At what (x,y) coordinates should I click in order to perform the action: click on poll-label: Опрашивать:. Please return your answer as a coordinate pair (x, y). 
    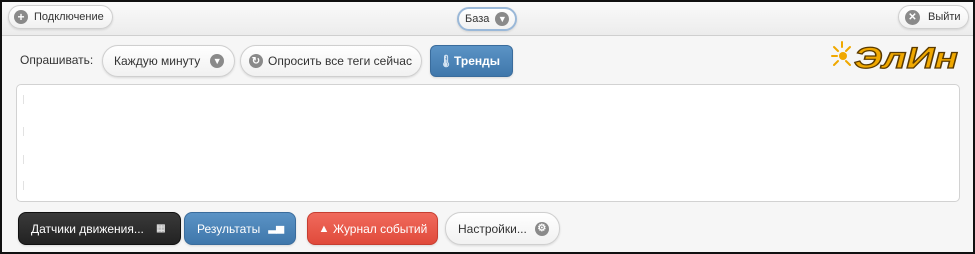
    Looking at the image, I should click on (57, 60).